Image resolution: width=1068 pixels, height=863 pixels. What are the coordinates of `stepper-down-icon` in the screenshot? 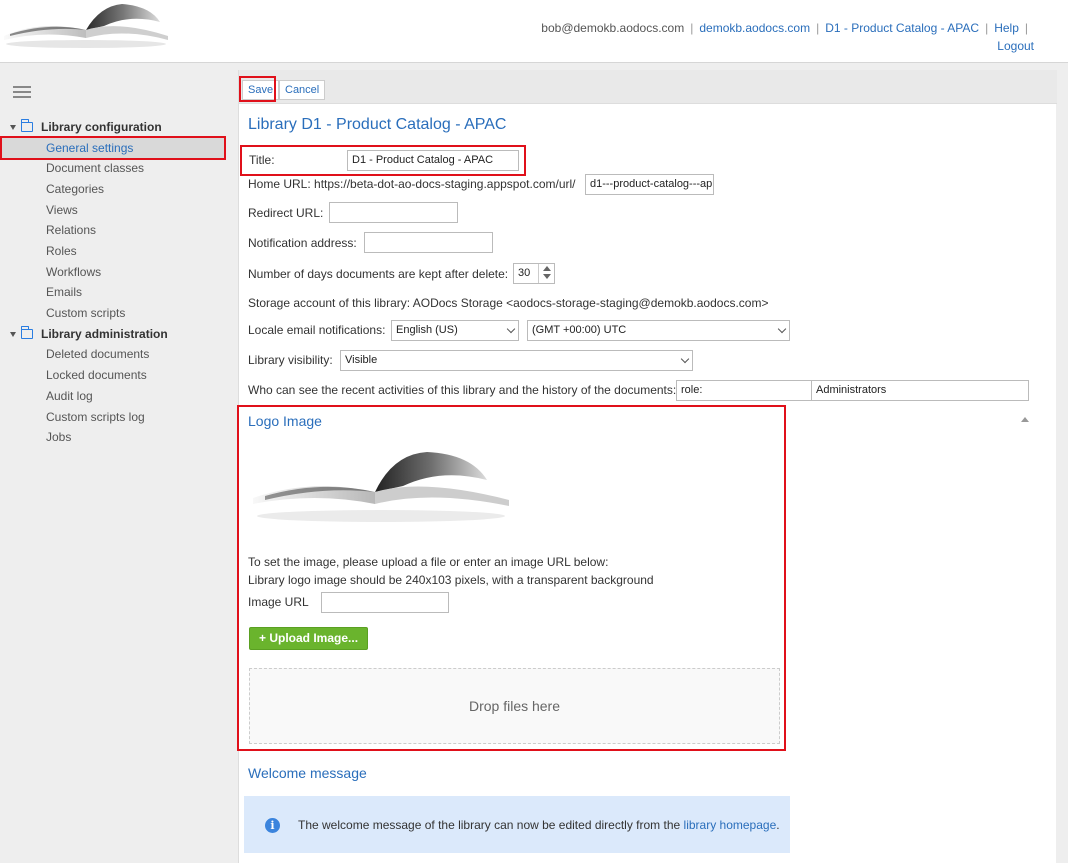 It's located at (546, 276).